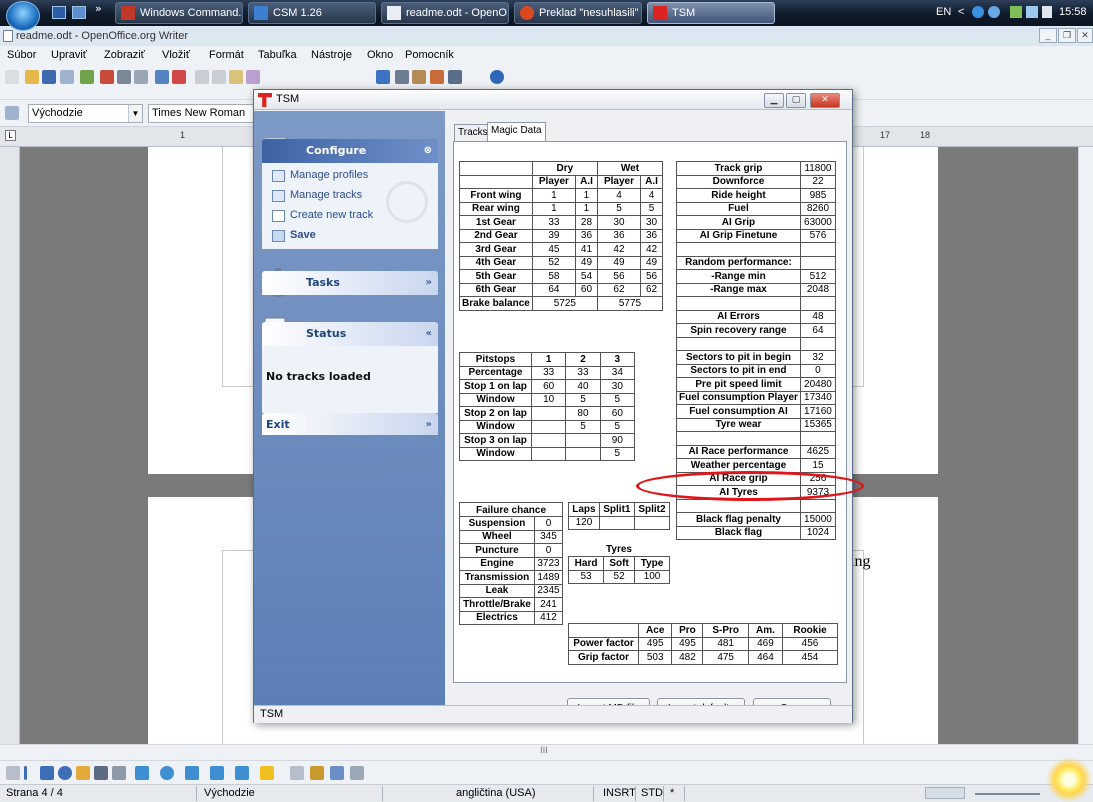 This screenshot has height=802, width=1093. I want to click on switch-windows-icon, so click(79, 12).